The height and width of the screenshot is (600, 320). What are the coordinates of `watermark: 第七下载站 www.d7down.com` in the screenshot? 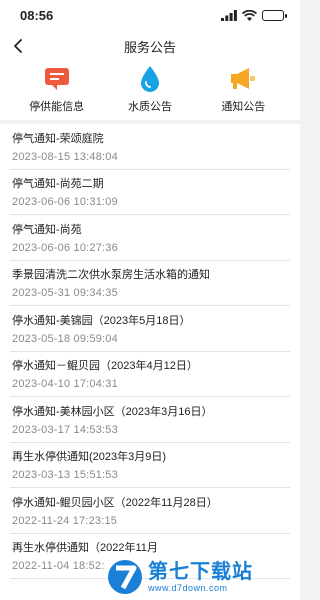 It's located at (200, 577).